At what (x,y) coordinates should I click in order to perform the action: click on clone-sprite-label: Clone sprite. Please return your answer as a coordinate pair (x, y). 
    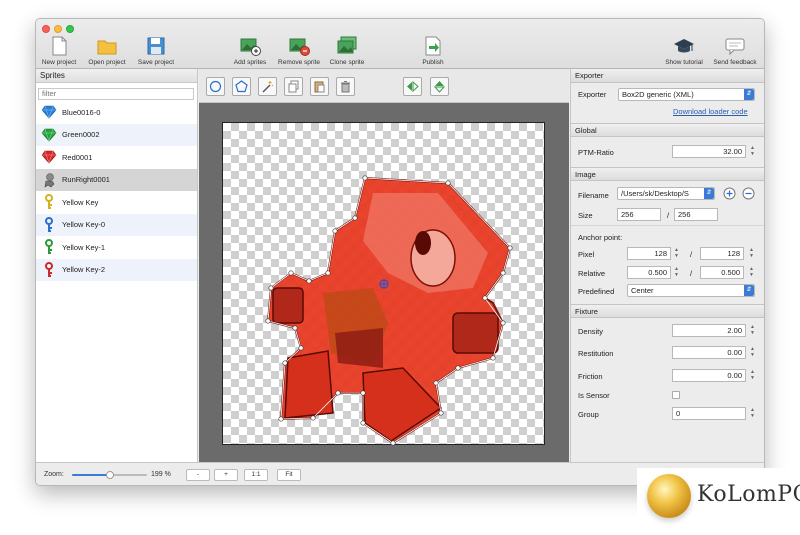
    Looking at the image, I should click on (347, 62).